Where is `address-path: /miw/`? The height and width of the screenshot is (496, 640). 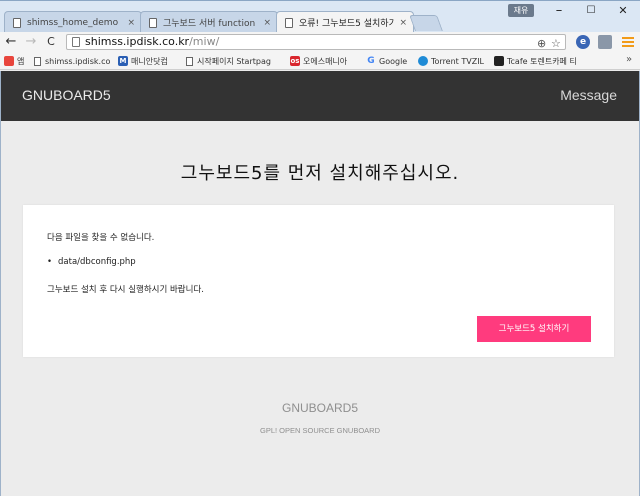 address-path: /miw/ is located at coordinates (204, 41).